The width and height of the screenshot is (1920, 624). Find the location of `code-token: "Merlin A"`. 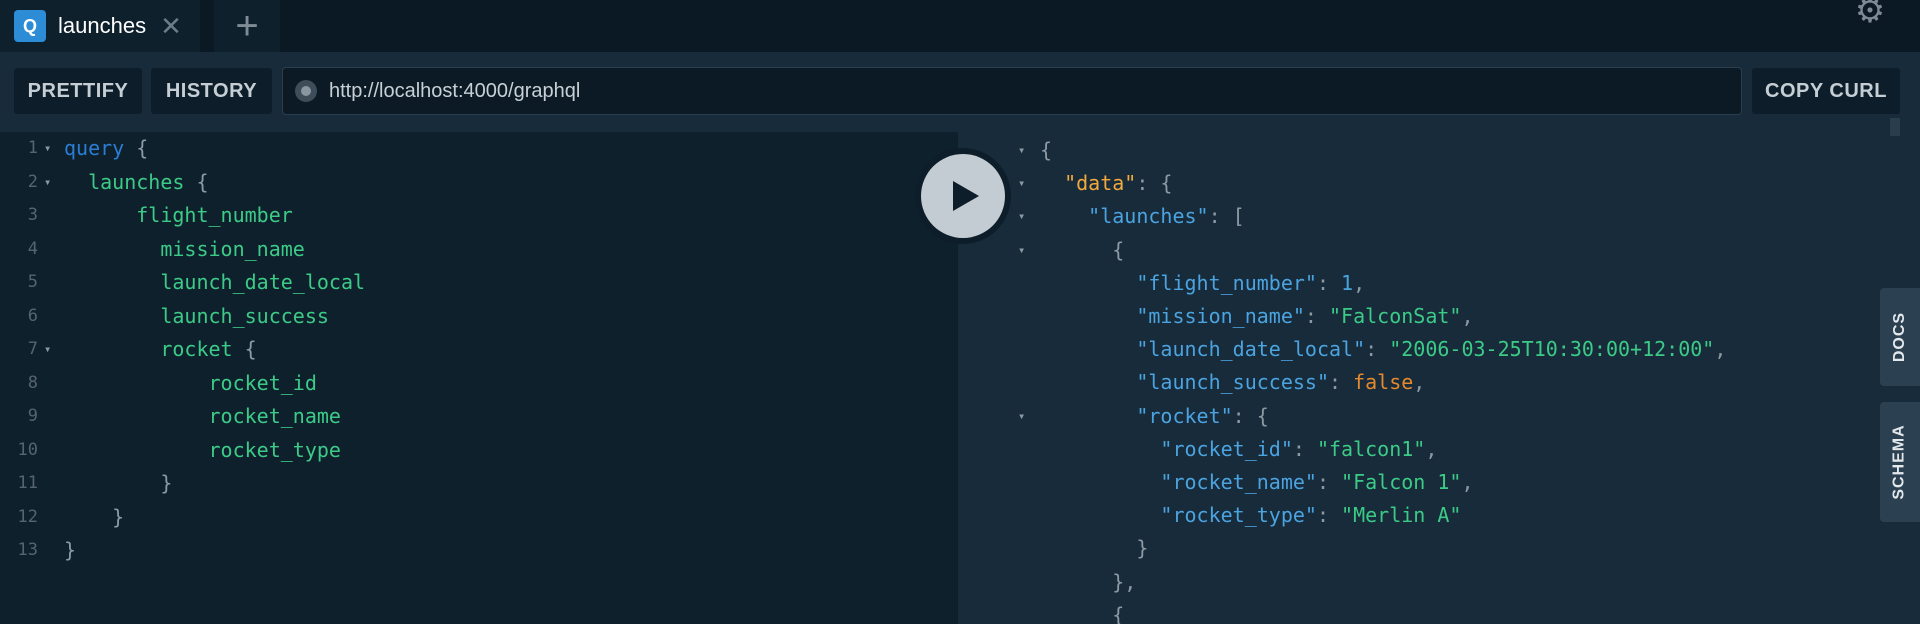

code-token: "Merlin A" is located at coordinates (1401, 515).